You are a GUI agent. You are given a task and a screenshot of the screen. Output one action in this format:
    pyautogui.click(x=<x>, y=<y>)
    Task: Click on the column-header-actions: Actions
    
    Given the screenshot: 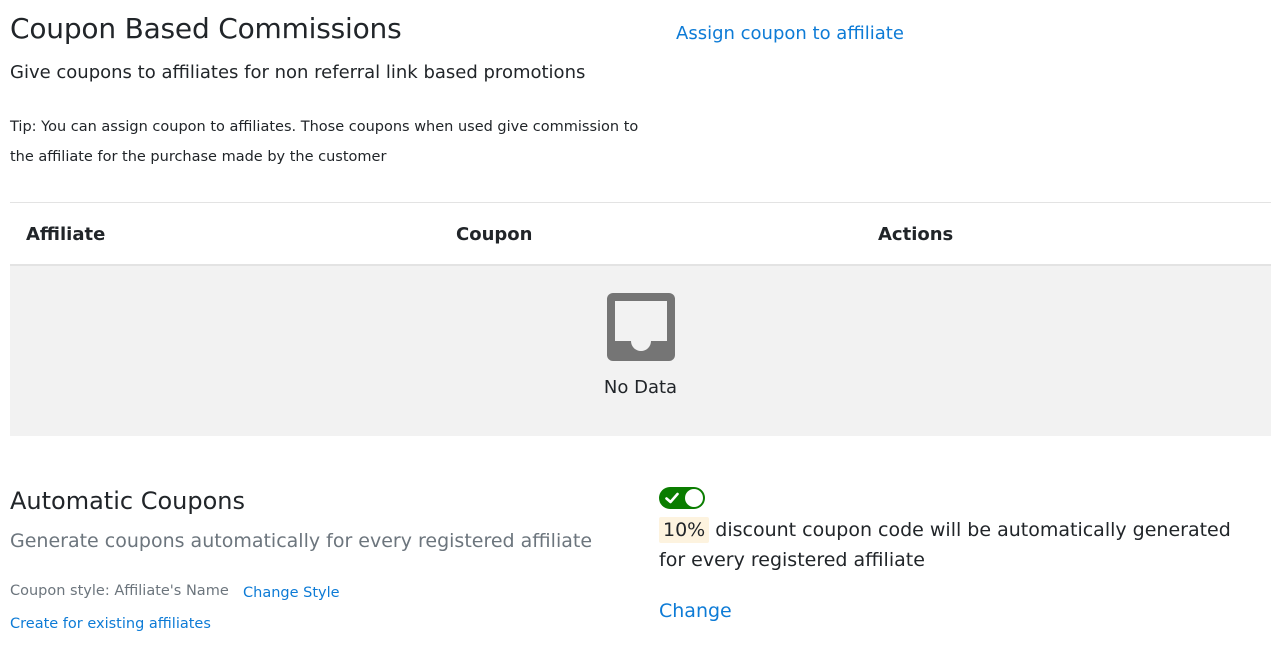 What is the action you would take?
    pyautogui.click(x=915, y=234)
    